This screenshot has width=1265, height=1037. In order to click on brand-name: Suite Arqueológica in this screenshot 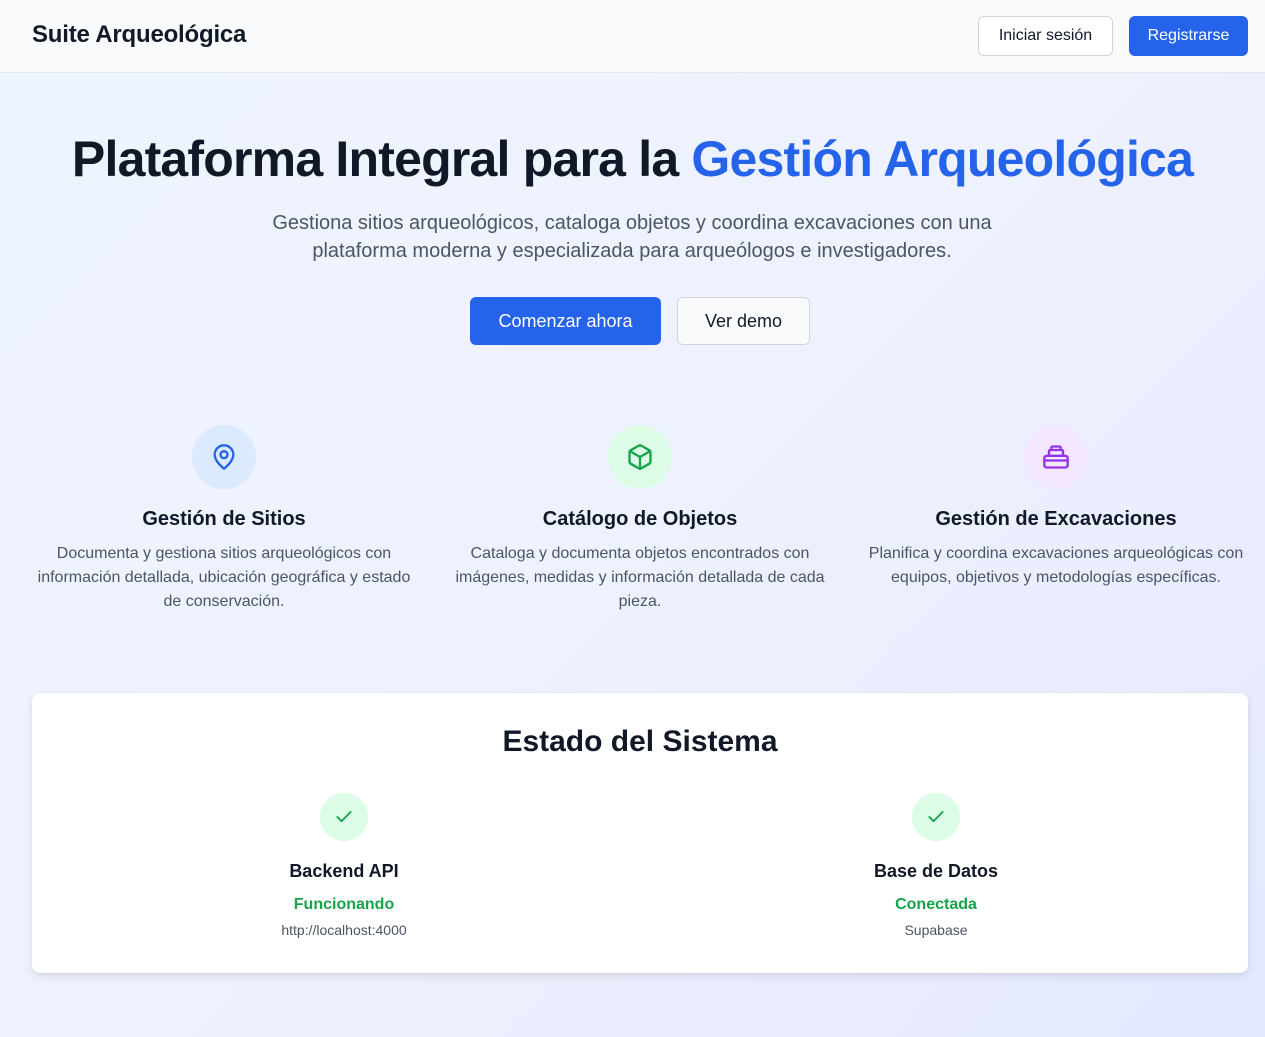, I will do `click(139, 35)`.